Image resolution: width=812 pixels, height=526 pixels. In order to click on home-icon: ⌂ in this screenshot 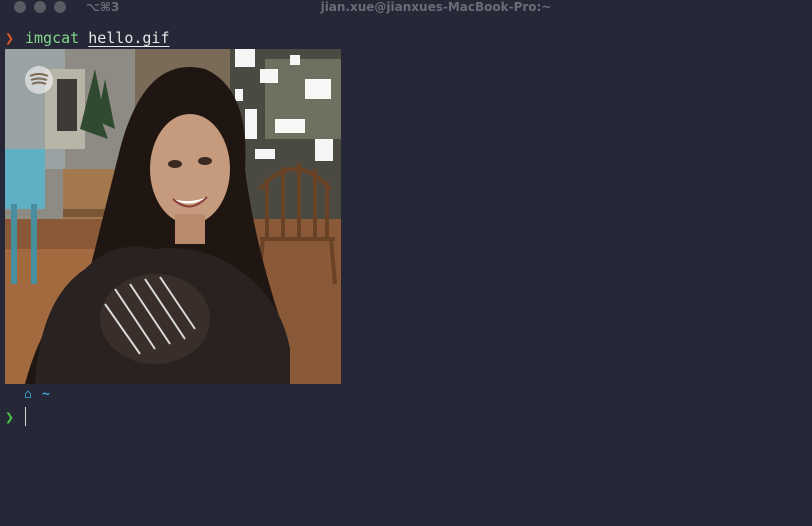, I will do `click(28, 394)`.